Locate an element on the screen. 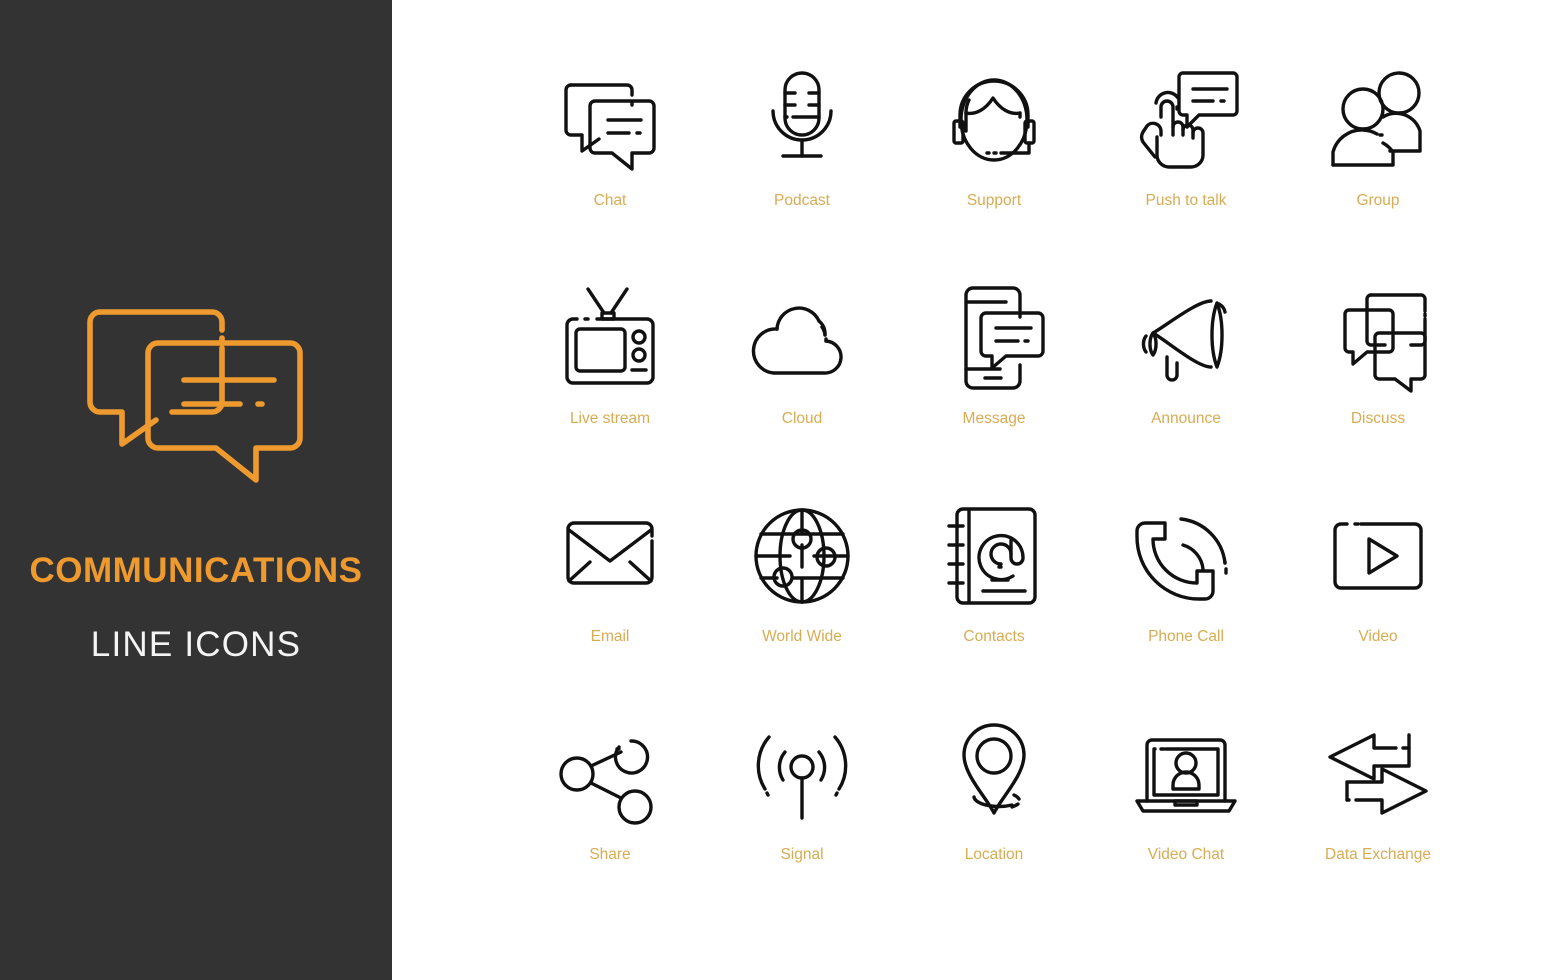 This screenshot has width=1568, height=980. icon-label: Cloud is located at coordinates (802, 418).